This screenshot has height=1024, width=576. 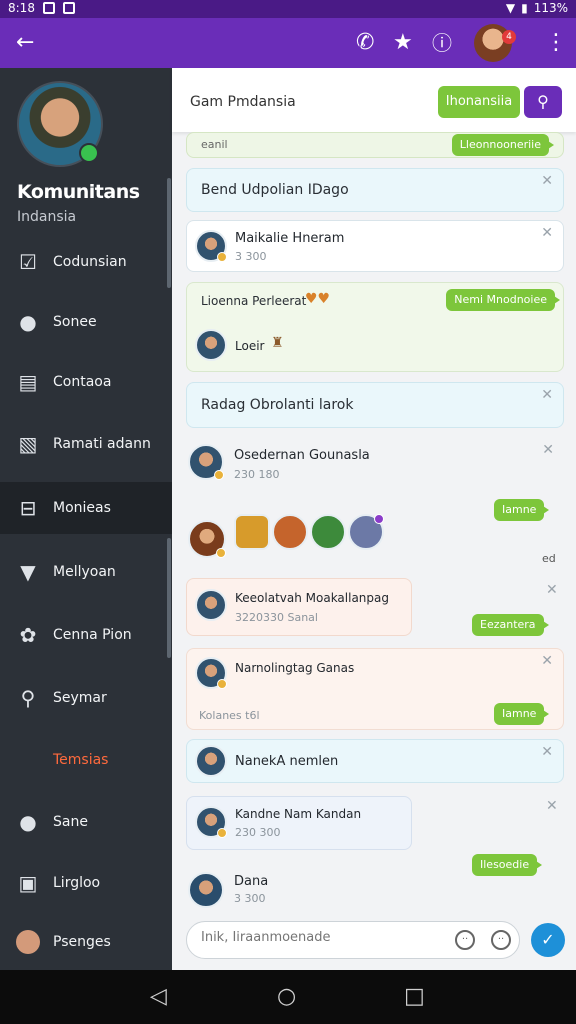 I want to click on list-item: Keeolatvah Moakallanpag 3220330 Sanal, so click(x=299, y=607).